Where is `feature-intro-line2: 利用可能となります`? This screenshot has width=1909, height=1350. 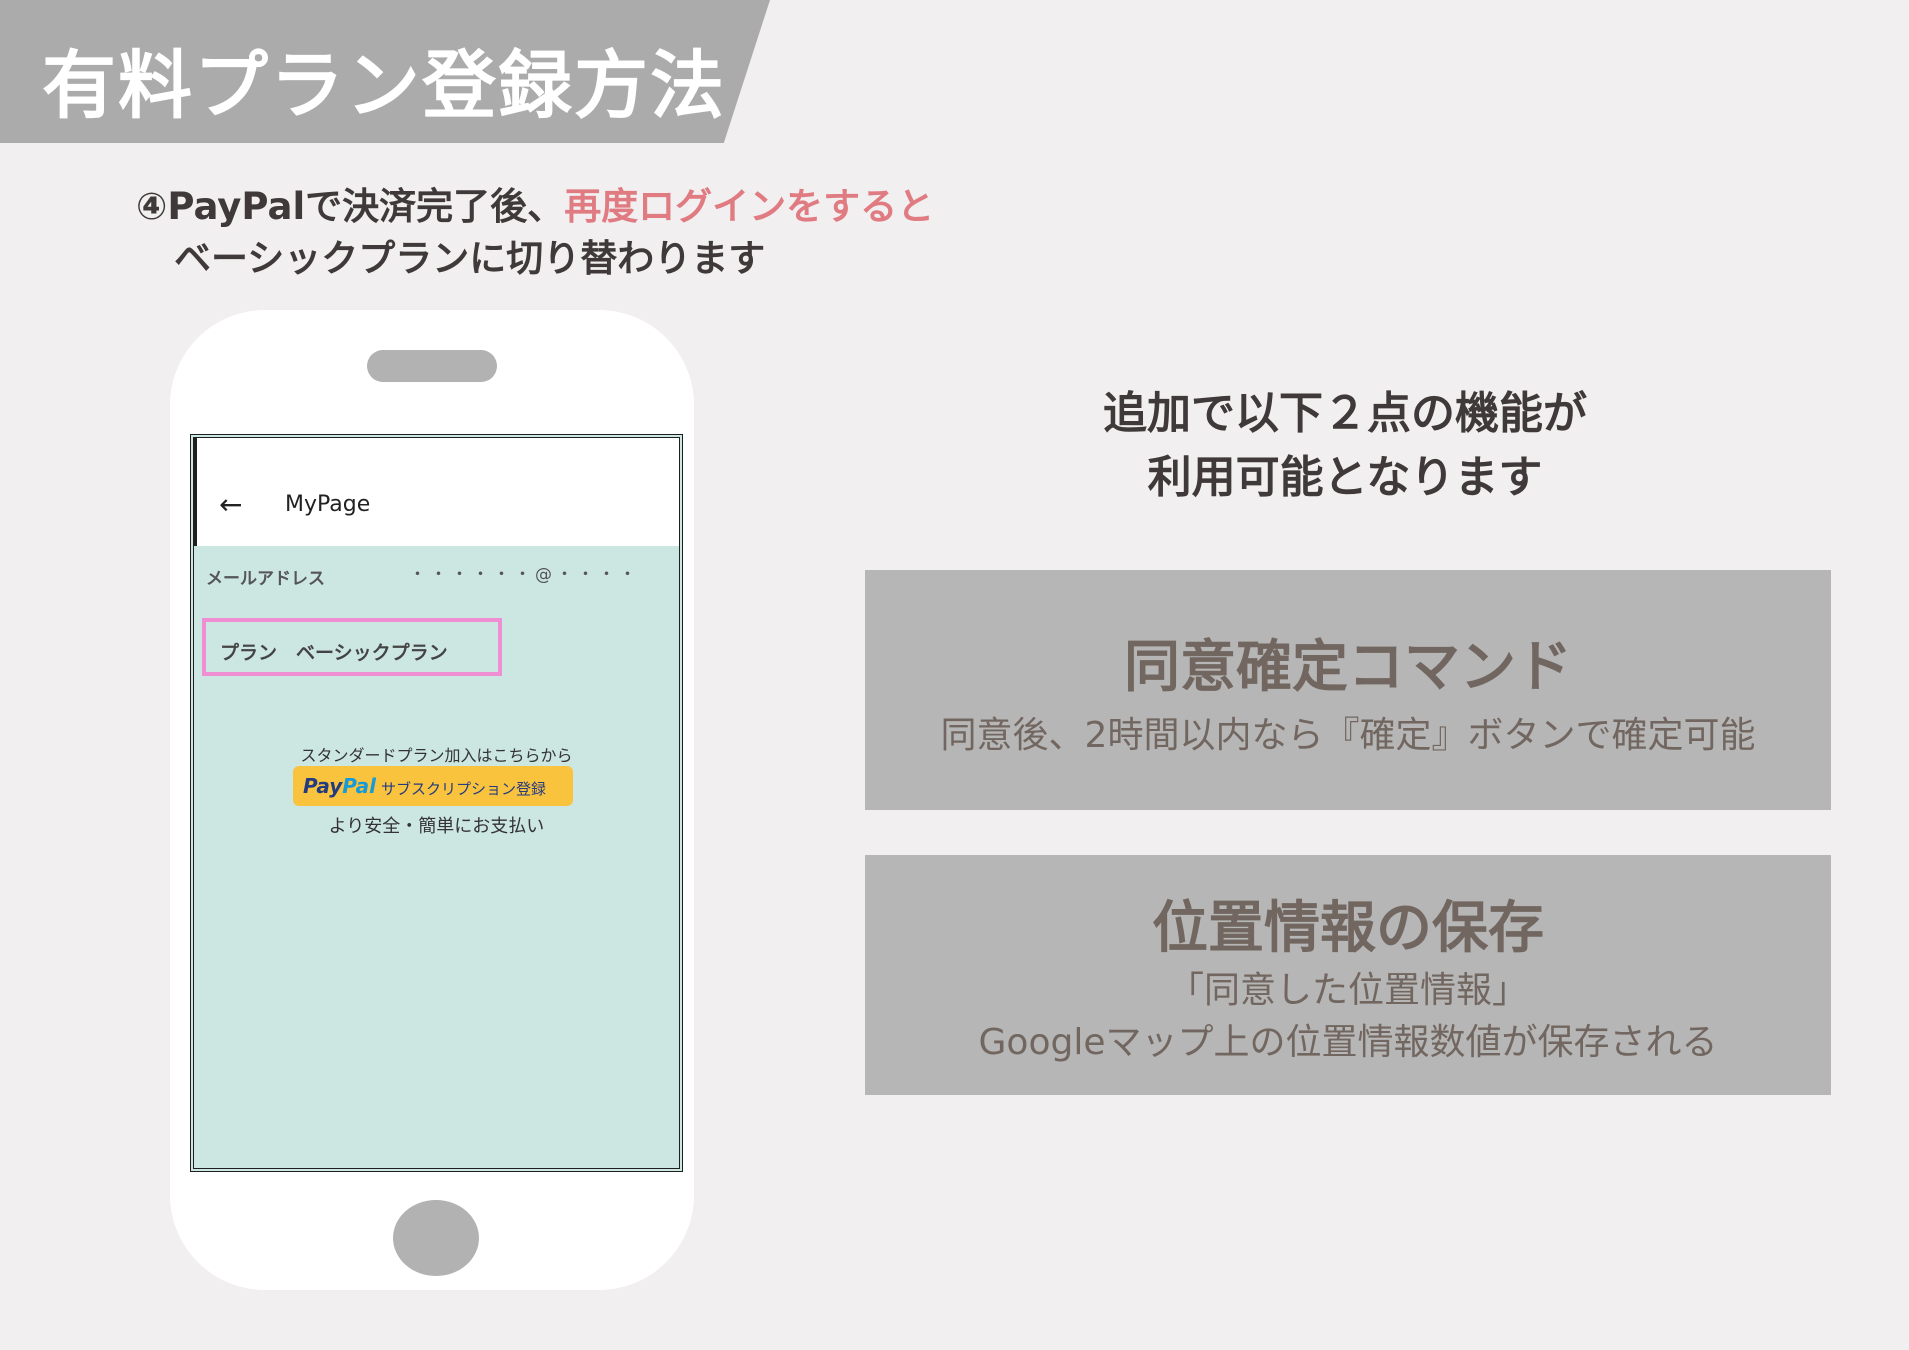
feature-intro-line2: 利用可能となります is located at coordinates (1345, 477).